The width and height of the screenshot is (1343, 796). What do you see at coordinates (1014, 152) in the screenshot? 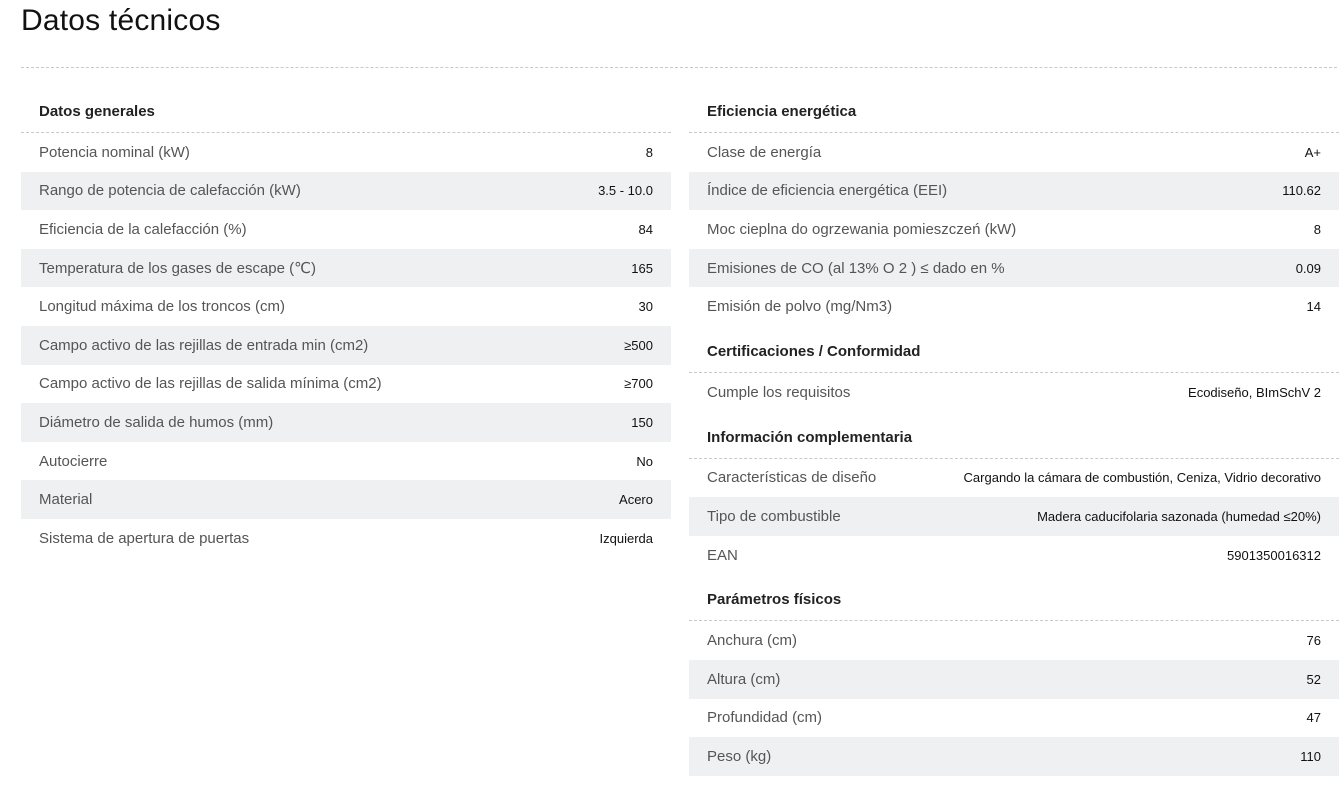
I see `spec-row-energy-class: Clase de energía A+` at bounding box center [1014, 152].